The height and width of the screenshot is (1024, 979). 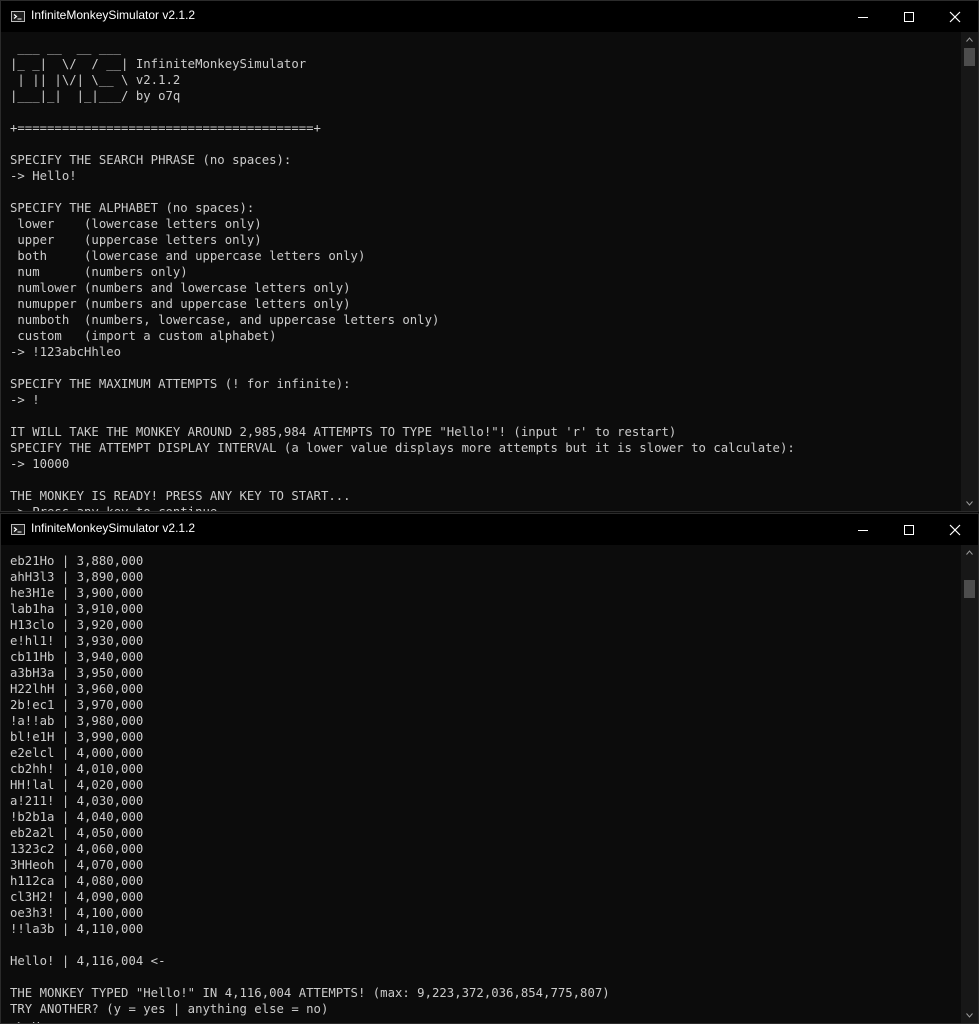 What do you see at coordinates (77, 721) in the screenshot?
I see `console-line: !a!!ab | 3,980,000` at bounding box center [77, 721].